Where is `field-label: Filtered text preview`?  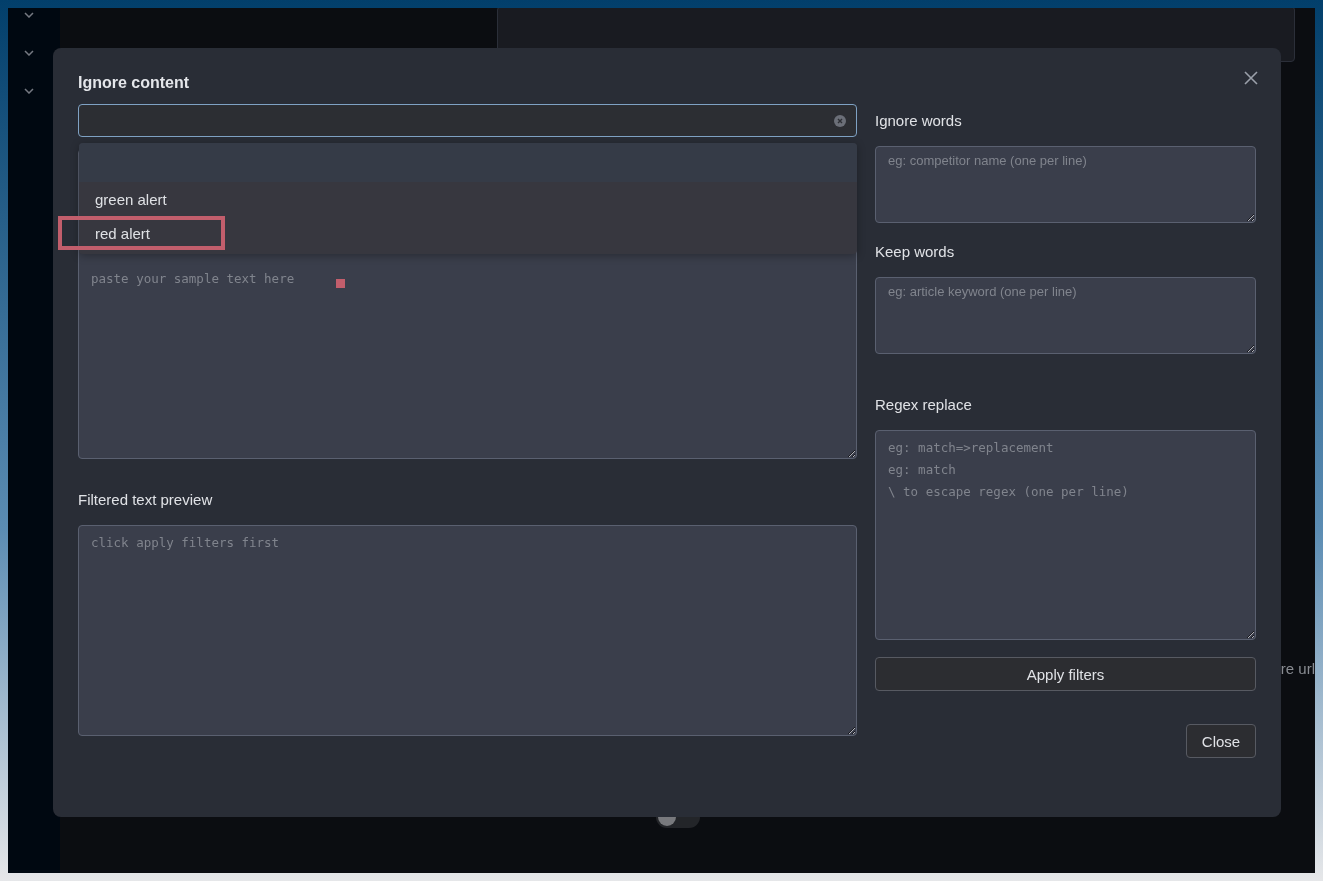 field-label: Filtered text preview is located at coordinates (146, 500).